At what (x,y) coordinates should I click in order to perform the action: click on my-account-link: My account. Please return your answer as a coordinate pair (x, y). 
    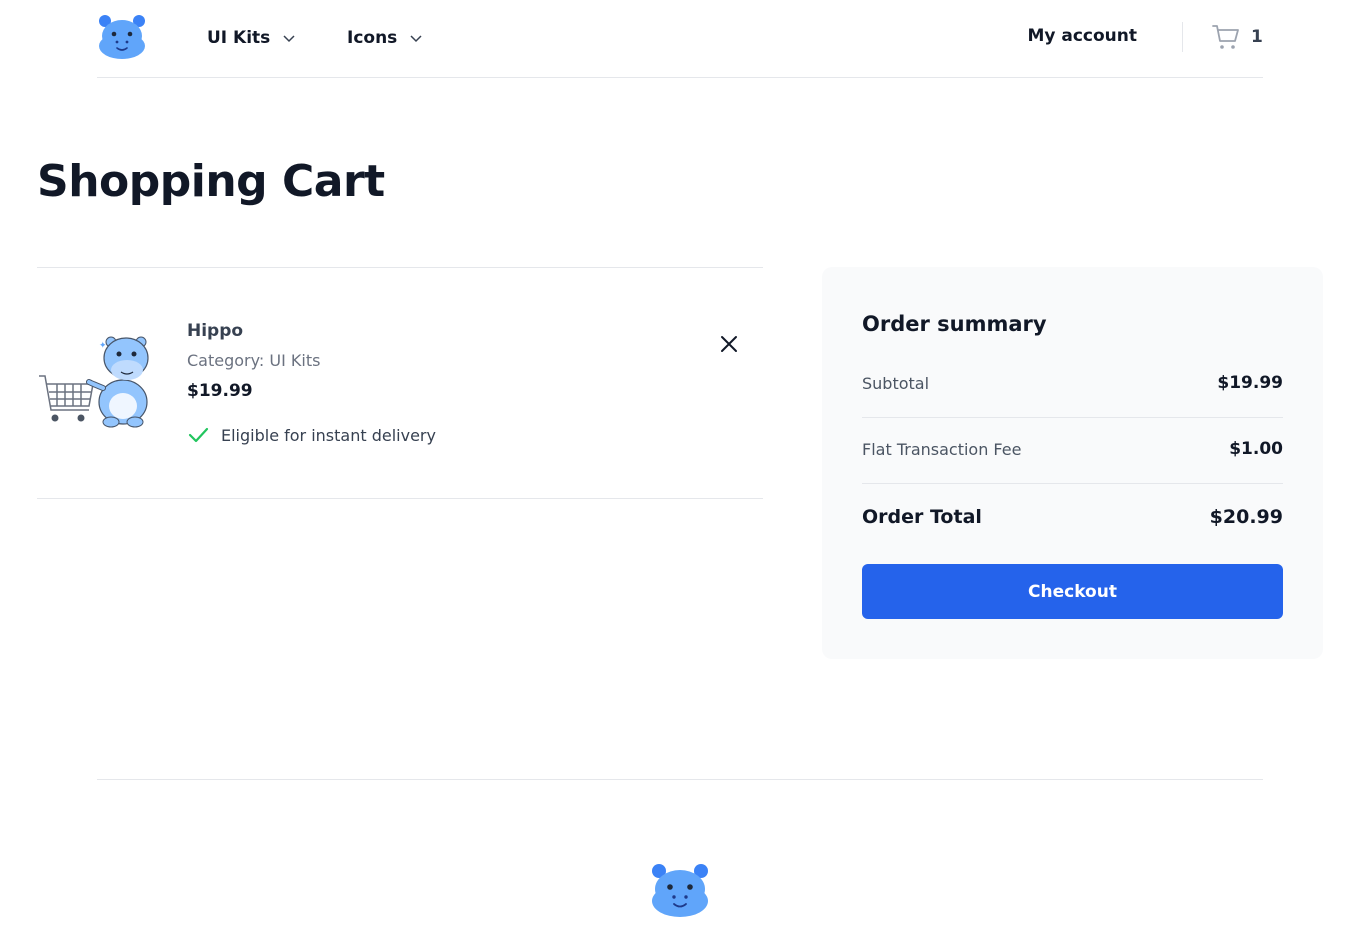
    Looking at the image, I should click on (1082, 36).